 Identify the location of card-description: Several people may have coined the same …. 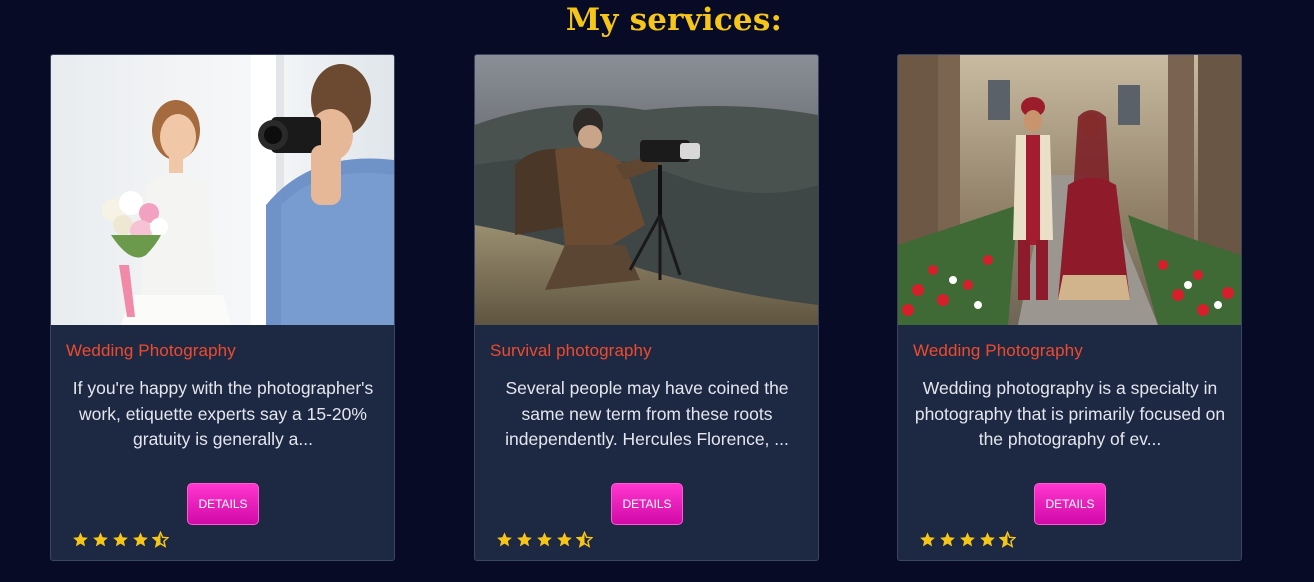
(647, 413).